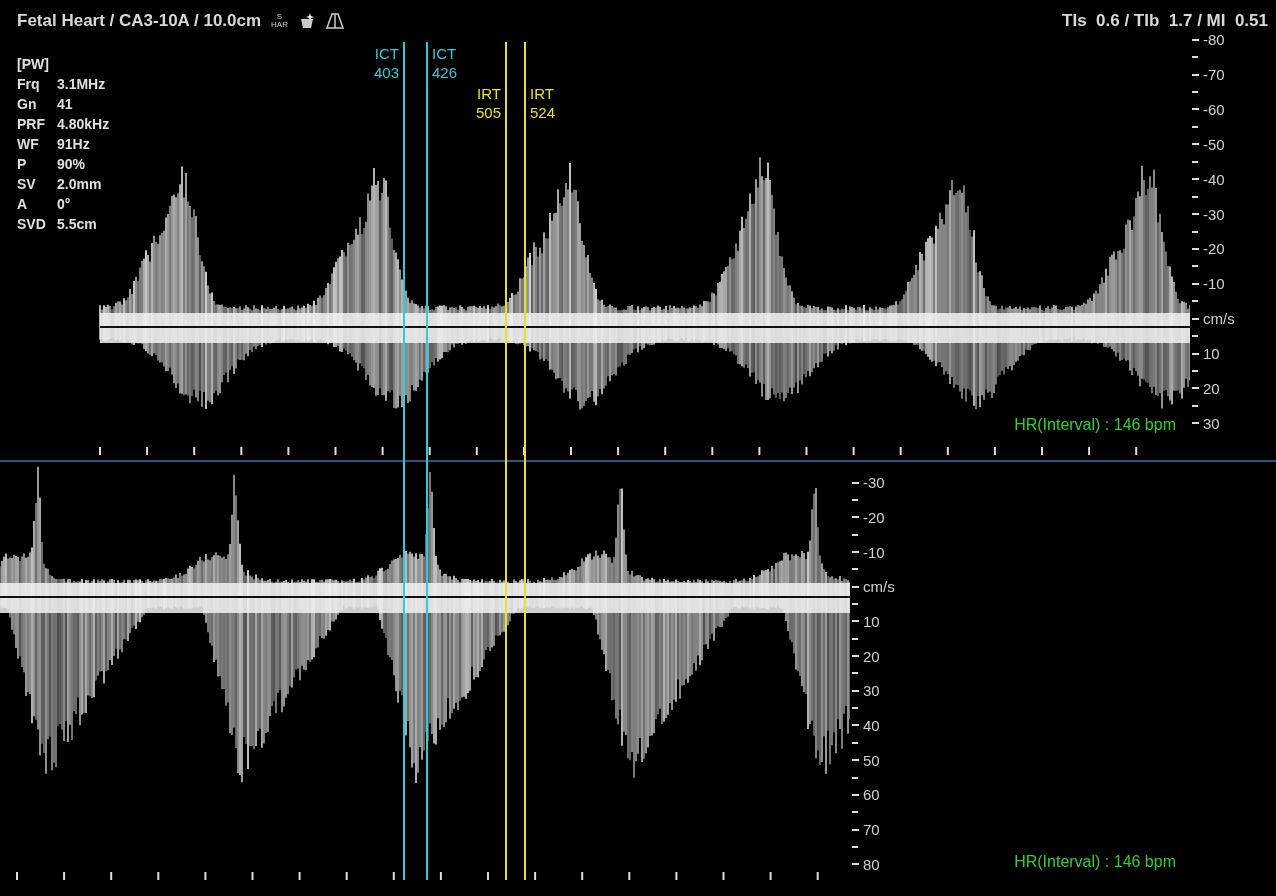  Describe the element at coordinates (445, 72) in the screenshot. I see `caliper-value: 426` at that location.